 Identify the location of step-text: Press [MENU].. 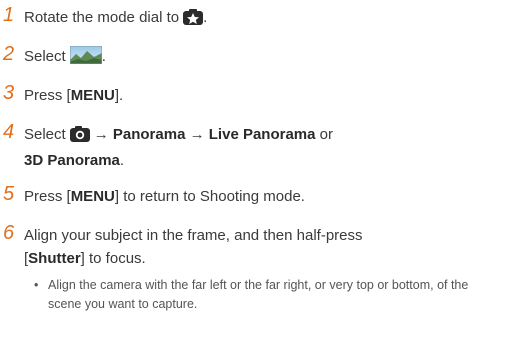
(74, 95).